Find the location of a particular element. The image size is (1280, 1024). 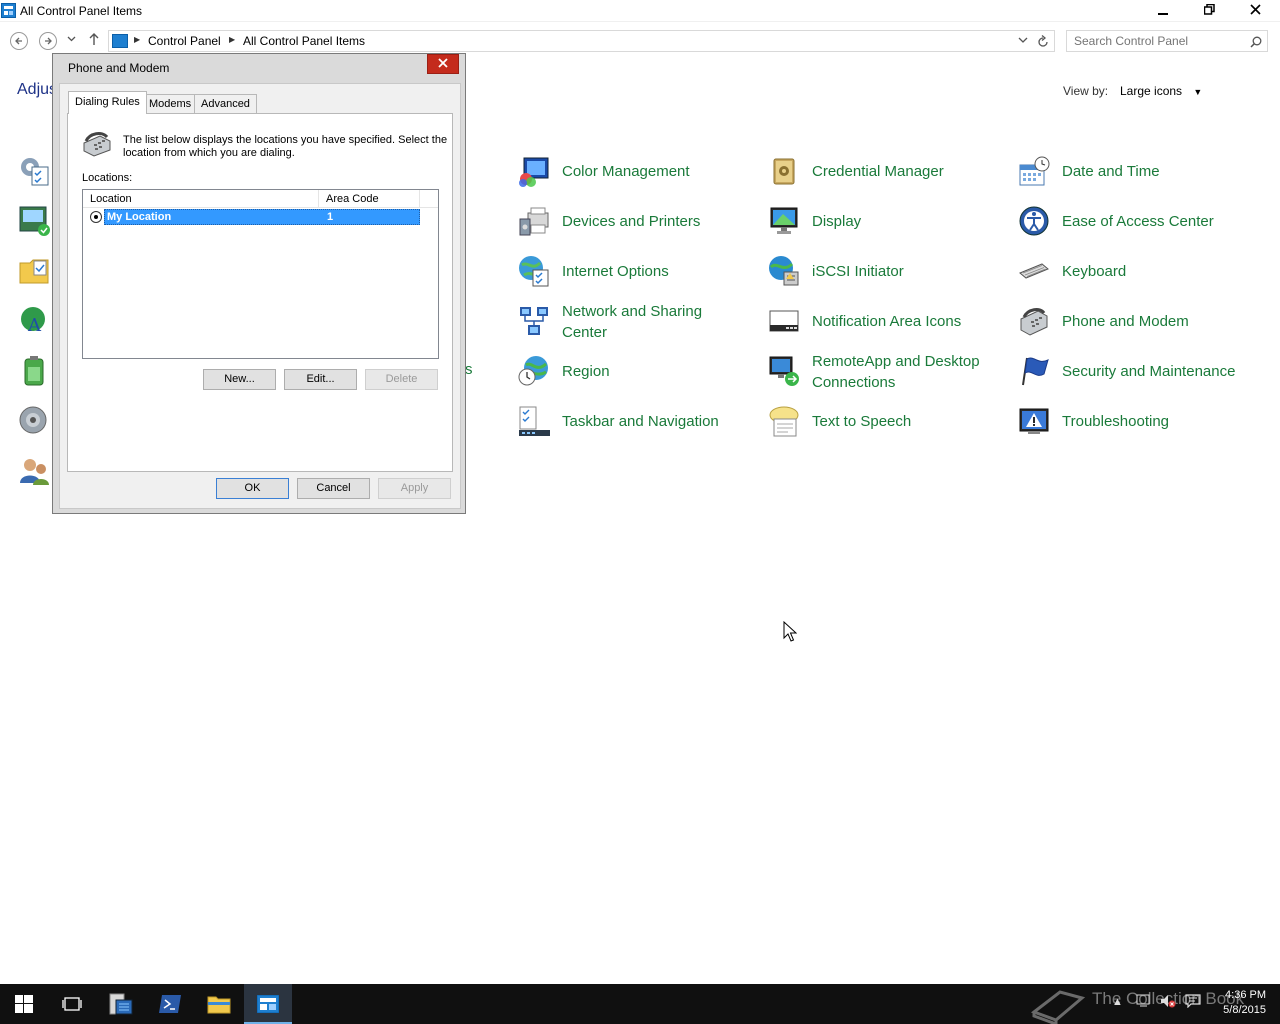

tab-advanced: Advanced is located at coordinates (225, 103).